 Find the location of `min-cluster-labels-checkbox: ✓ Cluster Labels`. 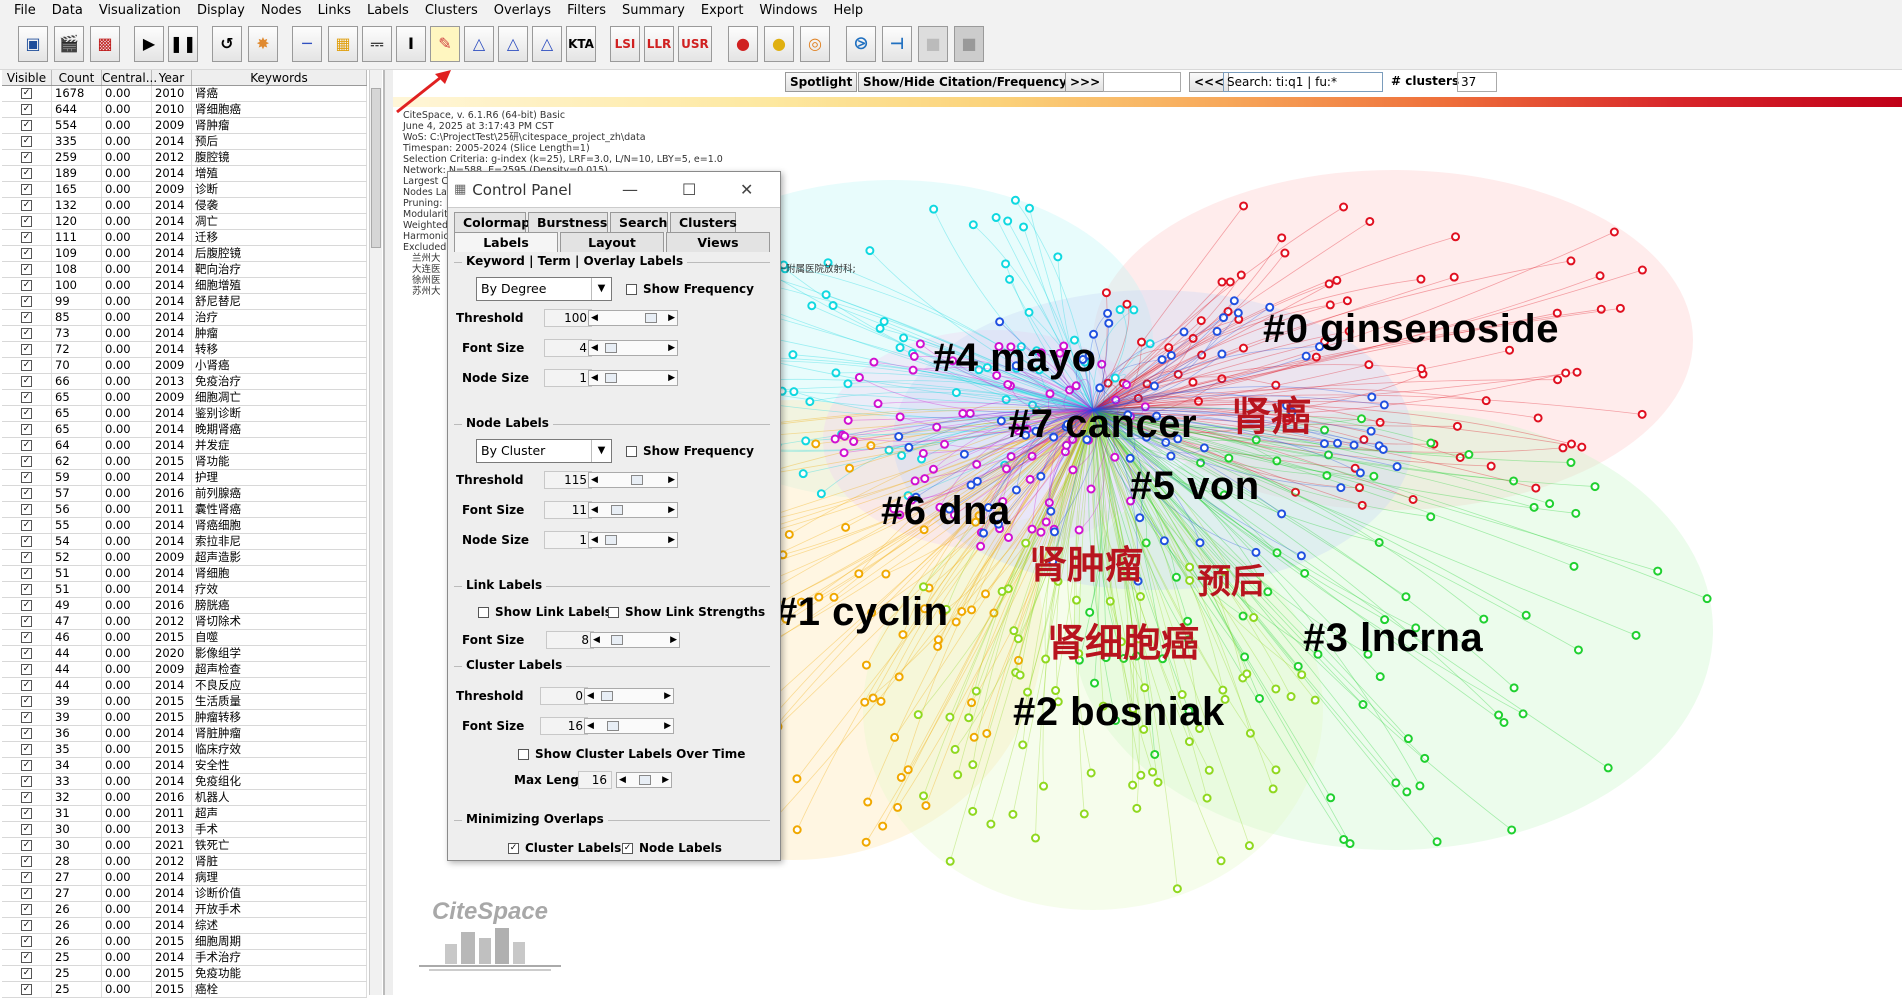

min-cluster-labels-checkbox: ✓ Cluster Labels is located at coordinates (564, 848).